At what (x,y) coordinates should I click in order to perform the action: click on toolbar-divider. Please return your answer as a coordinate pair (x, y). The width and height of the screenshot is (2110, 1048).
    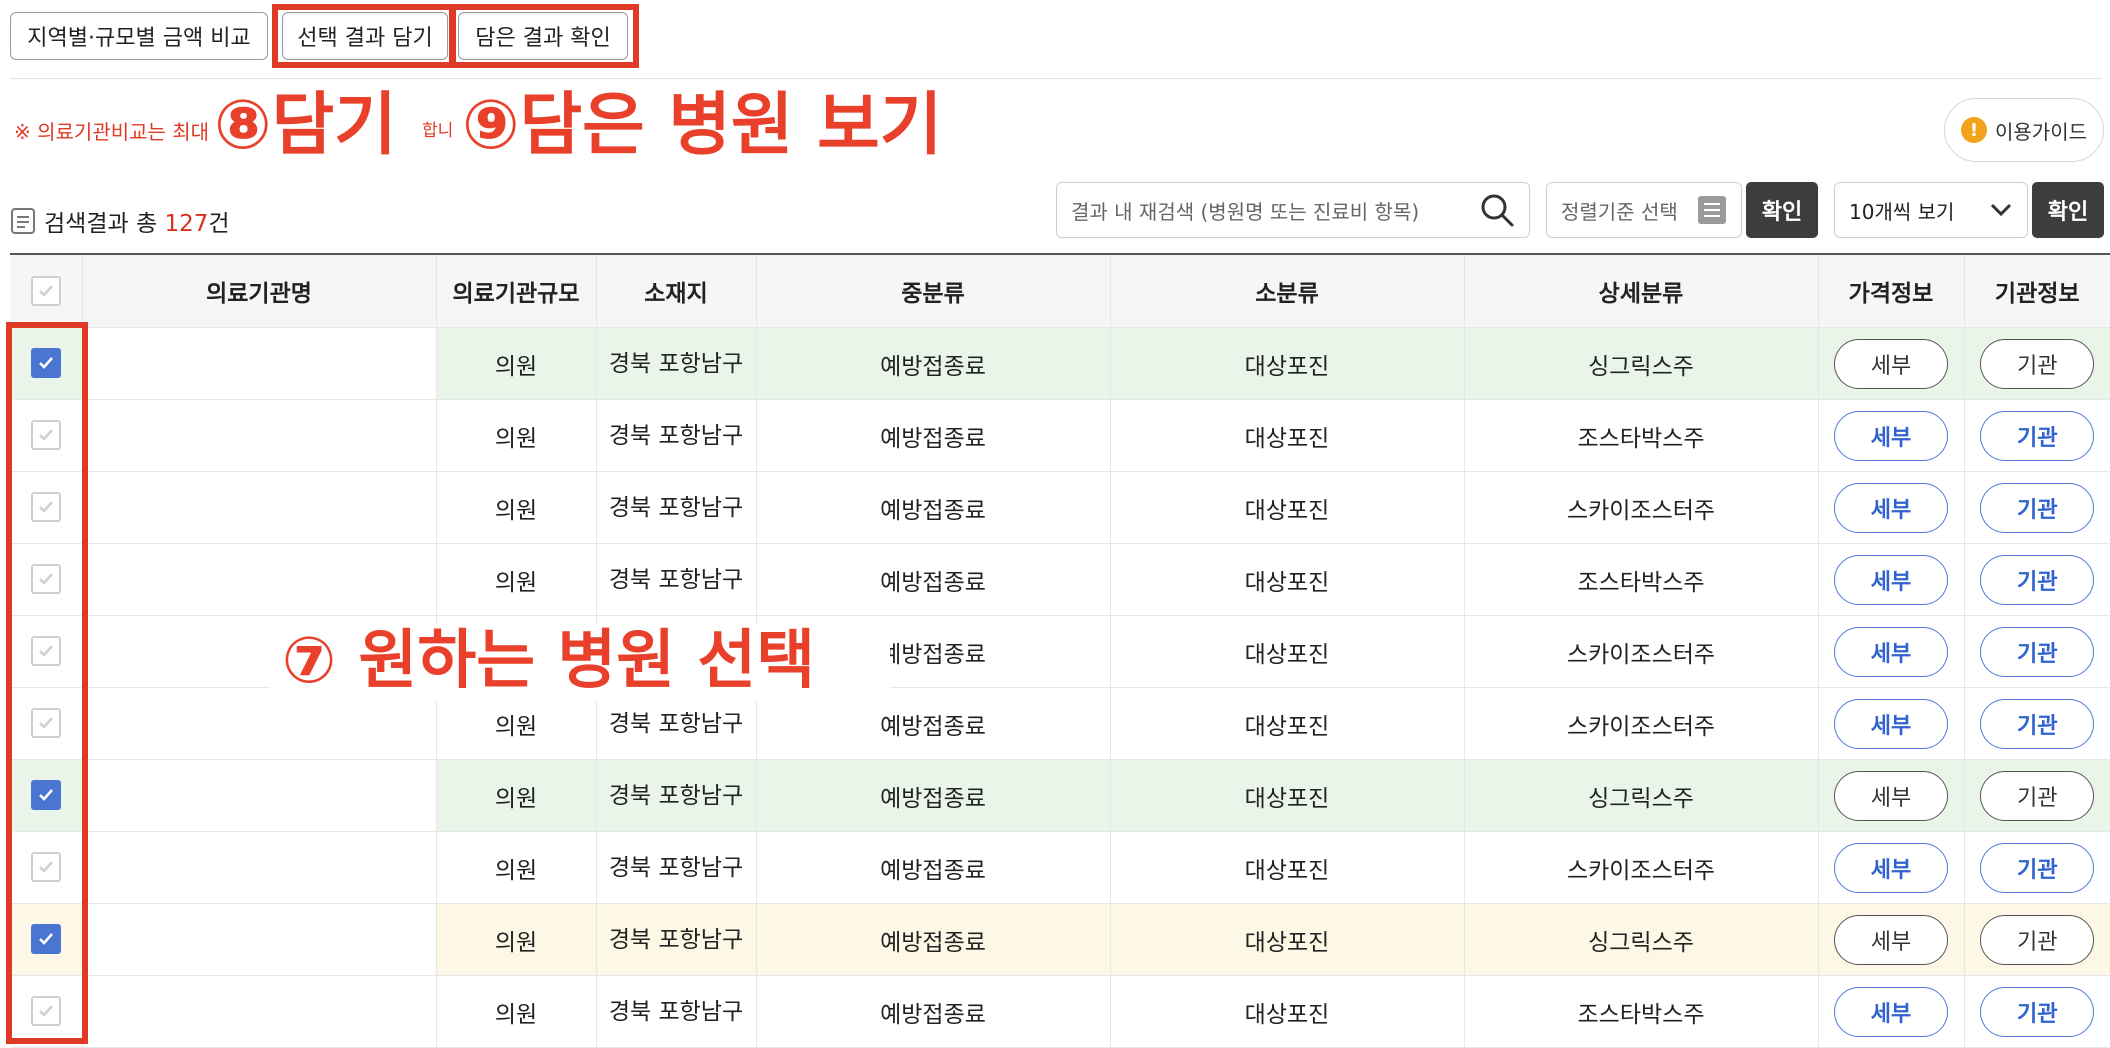
    Looking at the image, I should click on (1056, 78).